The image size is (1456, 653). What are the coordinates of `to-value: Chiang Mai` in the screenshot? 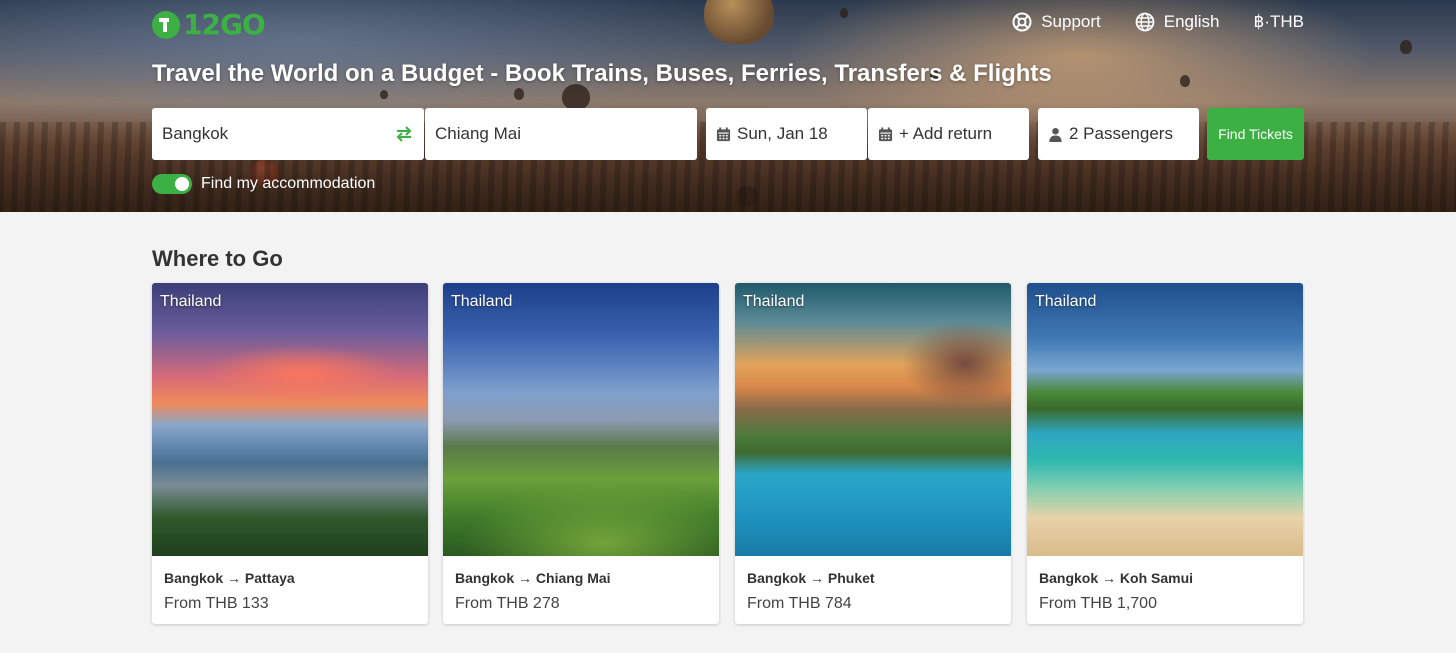 It's located at (478, 133).